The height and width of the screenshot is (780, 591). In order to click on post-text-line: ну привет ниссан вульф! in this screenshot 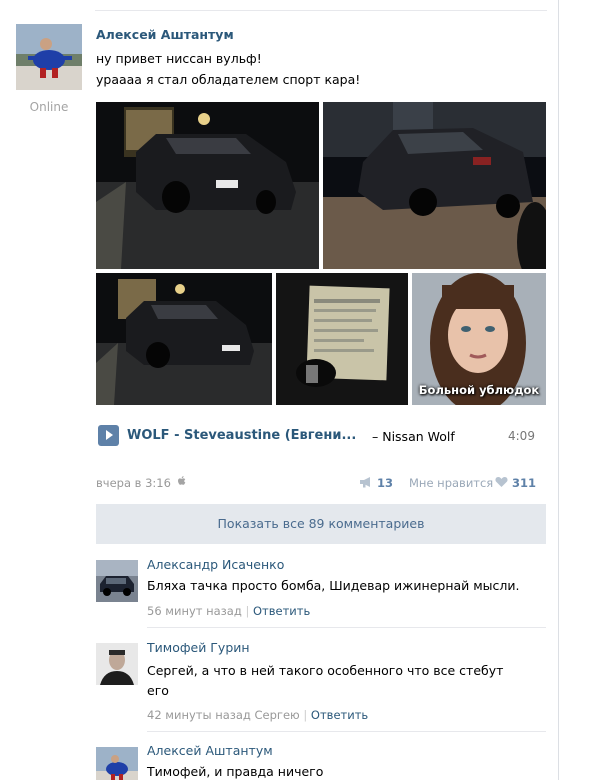, I will do `click(179, 58)`.